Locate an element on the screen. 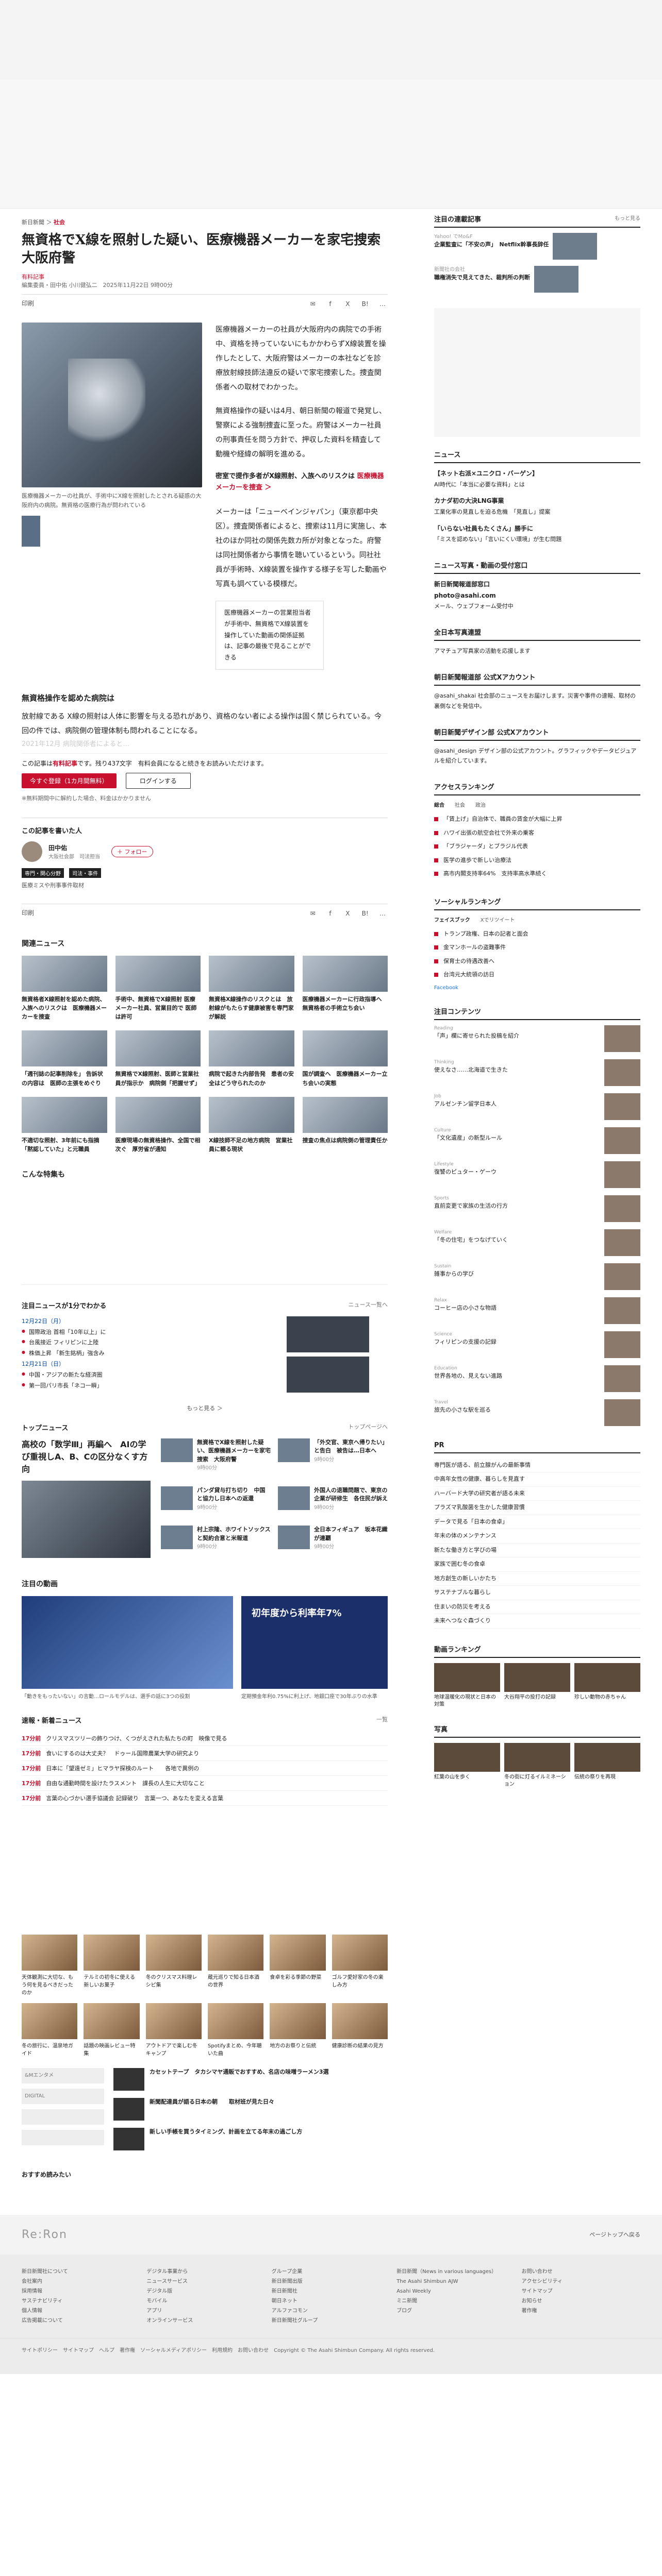 Image resolution: width=662 pixels, height=2576 pixels. print-button-bottom: 印刷 is located at coordinates (28, 913).